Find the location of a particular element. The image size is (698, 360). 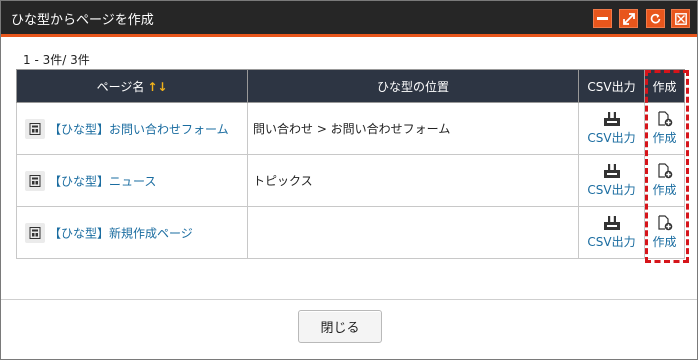

column-header-page-name: ページ名 ↑↓ is located at coordinates (132, 86).